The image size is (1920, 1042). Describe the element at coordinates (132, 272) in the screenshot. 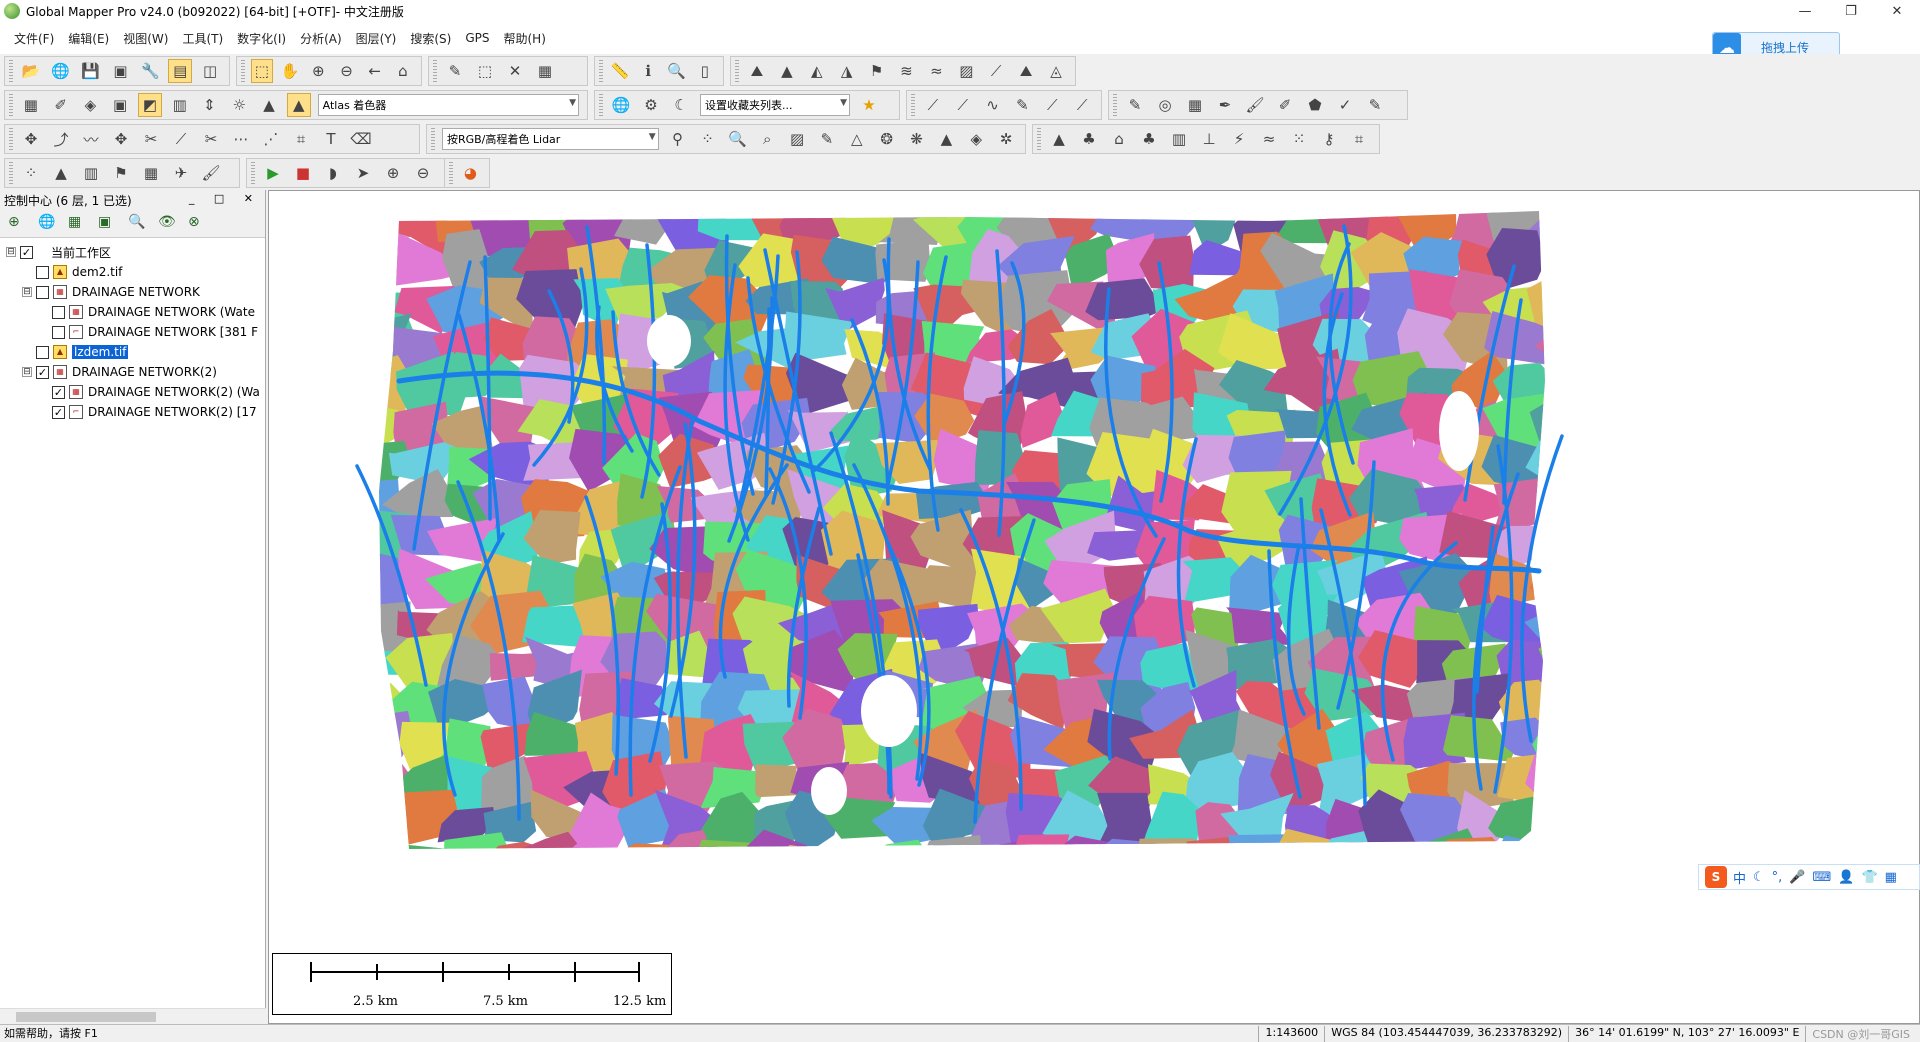

I see `tree-row: ▲ dem2.tif` at that location.